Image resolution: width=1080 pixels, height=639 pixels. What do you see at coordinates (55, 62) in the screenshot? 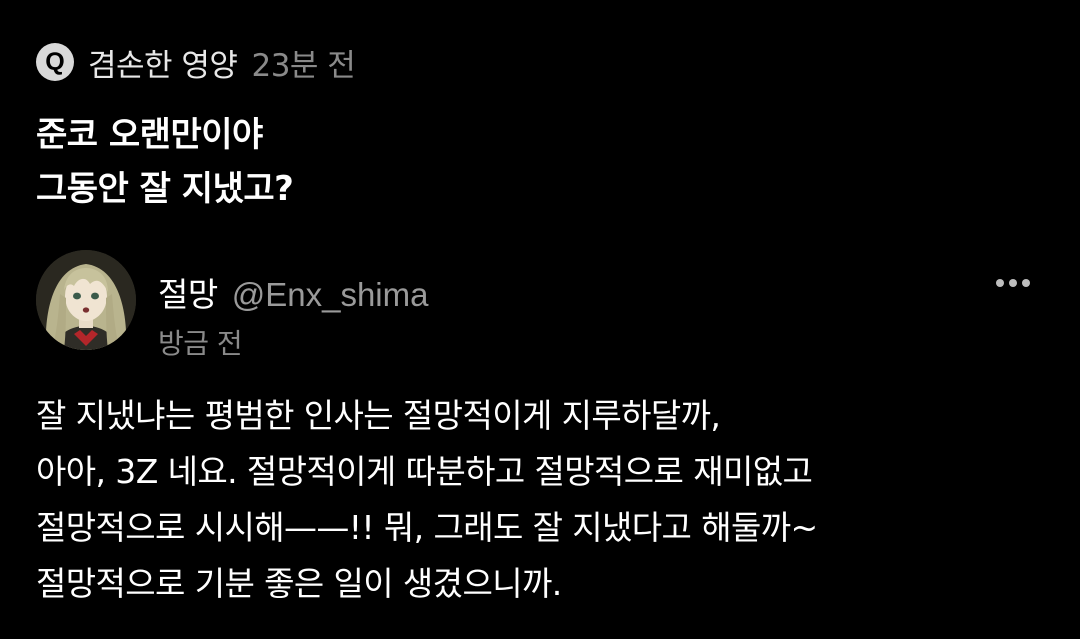
I see `question-badge-icon: Q` at bounding box center [55, 62].